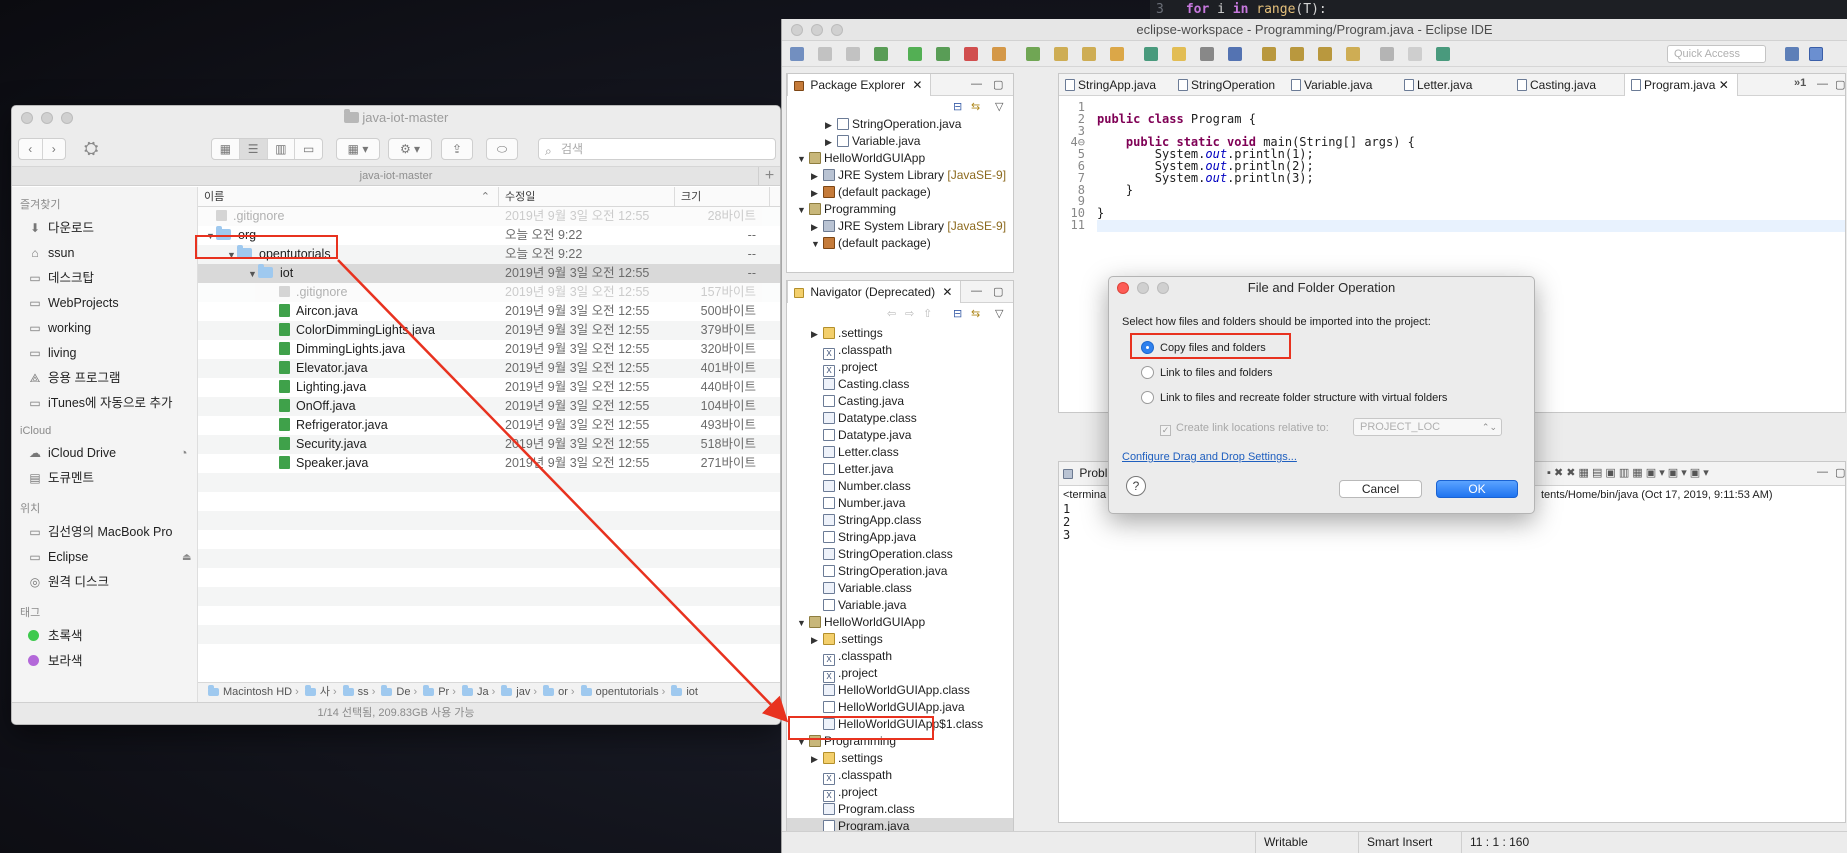 The width and height of the screenshot is (1847, 853). Describe the element at coordinates (1380, 489) in the screenshot. I see `cancel-button: Cancel` at that location.